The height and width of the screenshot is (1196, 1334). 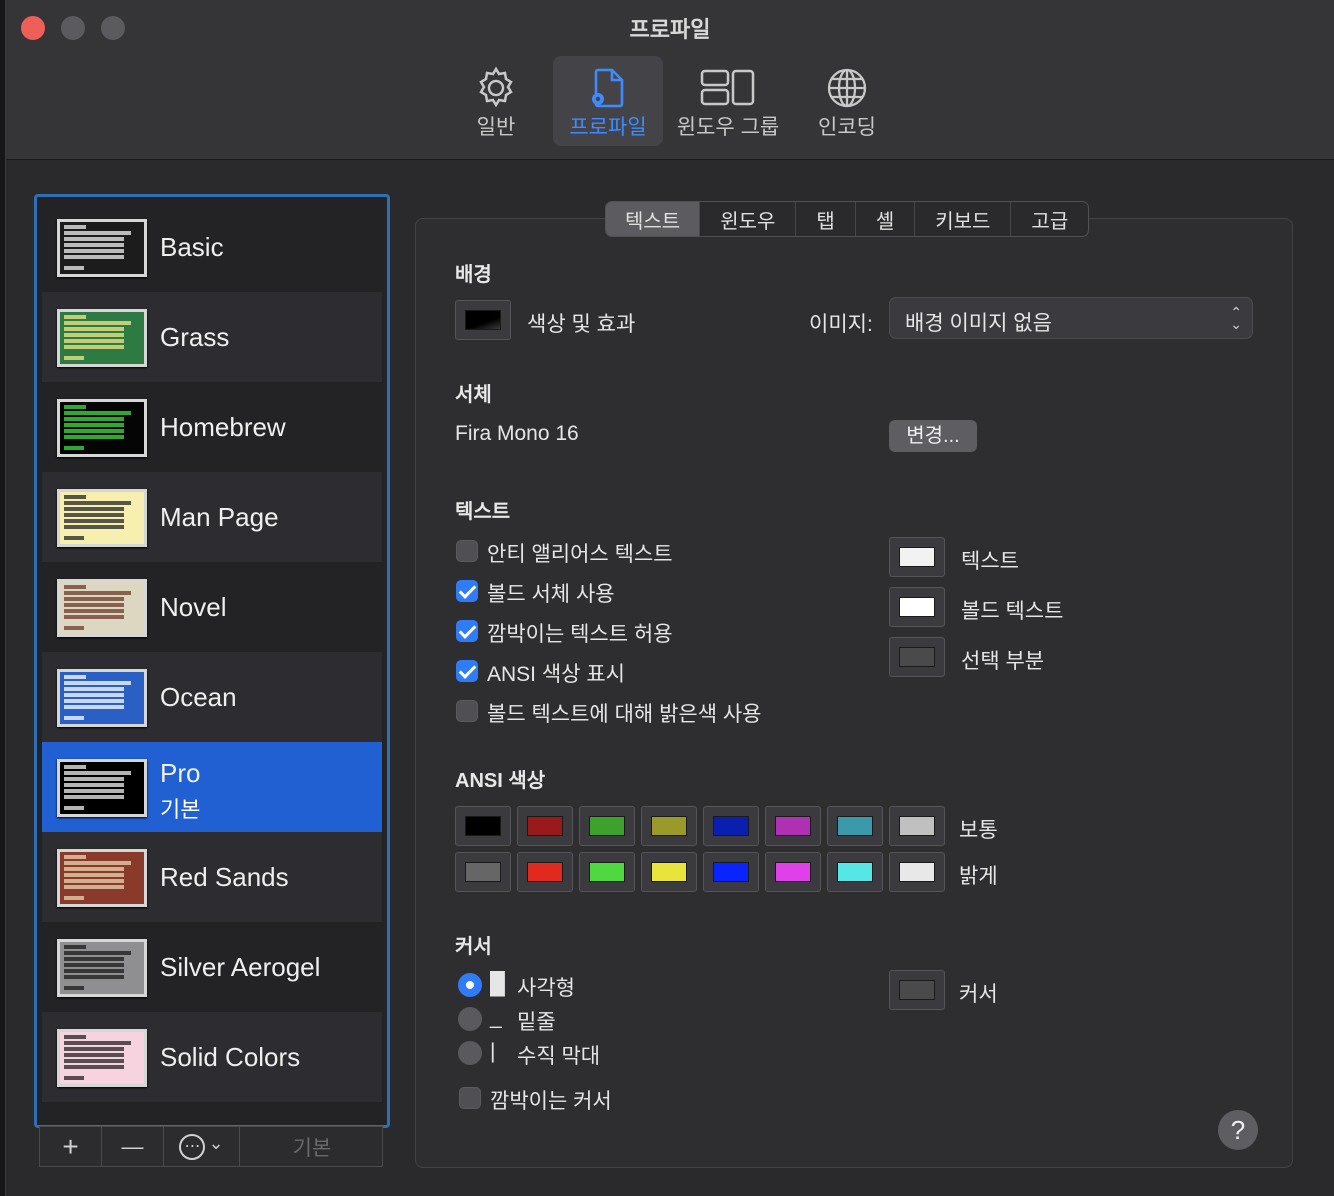 I want to click on toolbar-profiles: 프로파일, so click(x=608, y=101).